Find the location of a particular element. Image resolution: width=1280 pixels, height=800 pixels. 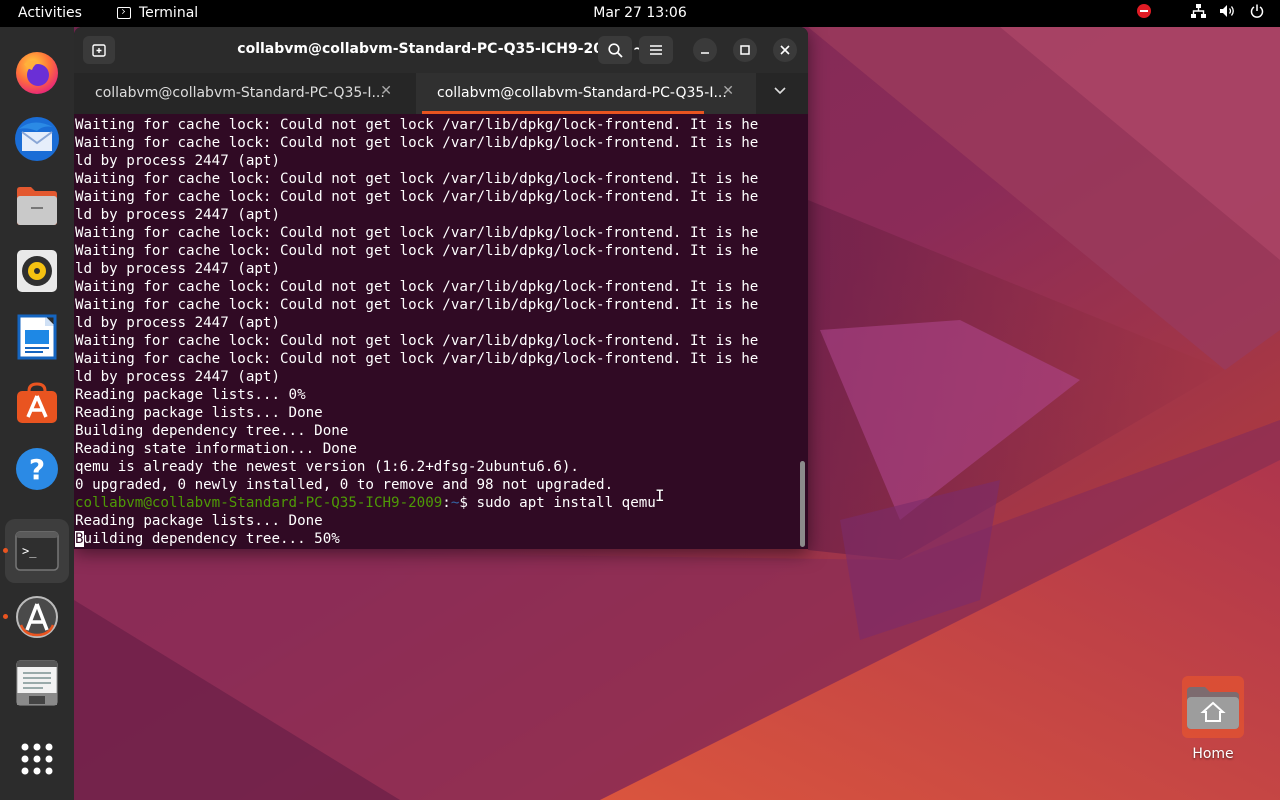

desktop-home-folder: Home is located at coordinates (1213, 721).